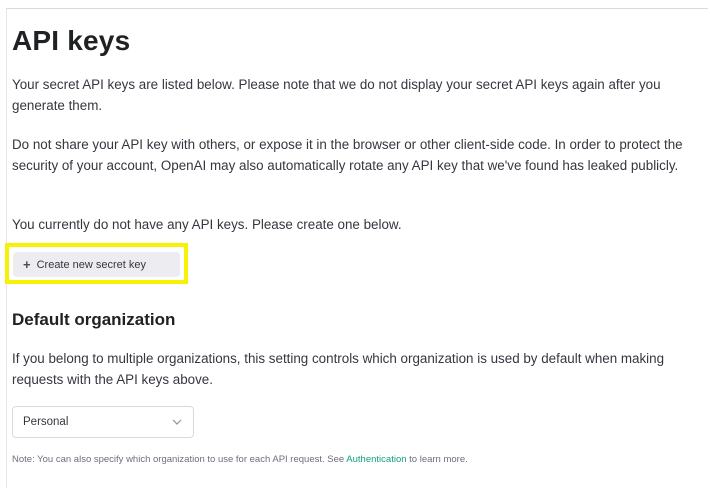 The height and width of the screenshot is (490, 710). What do you see at coordinates (71, 40) in the screenshot?
I see `page-title: API keys` at bounding box center [71, 40].